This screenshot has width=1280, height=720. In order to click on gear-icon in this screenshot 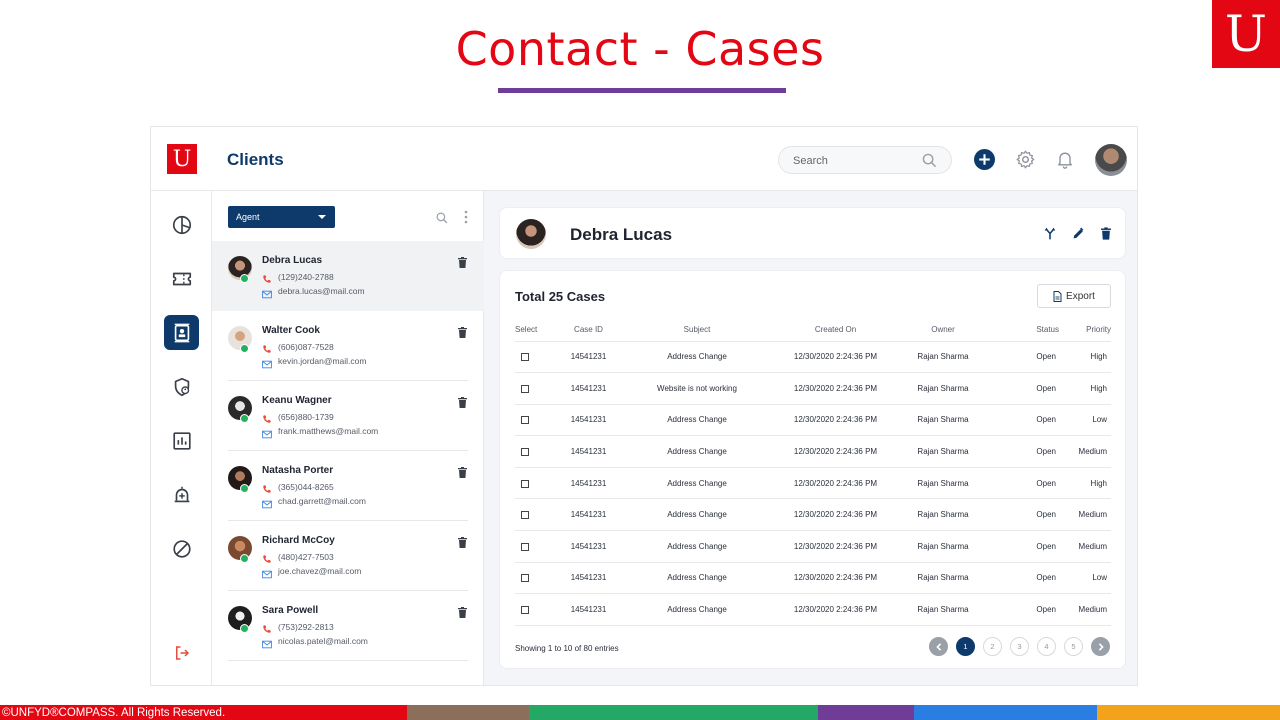, I will do `click(1025, 159)`.